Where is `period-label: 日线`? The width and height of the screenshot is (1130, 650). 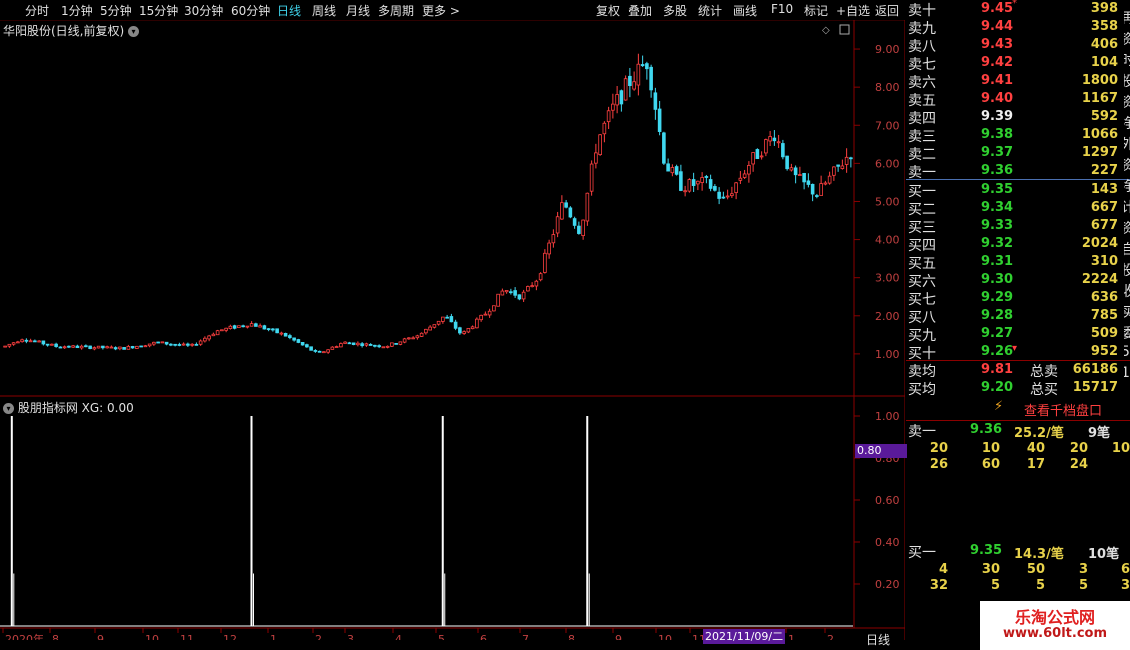 period-label: 日线 is located at coordinates (878, 639).